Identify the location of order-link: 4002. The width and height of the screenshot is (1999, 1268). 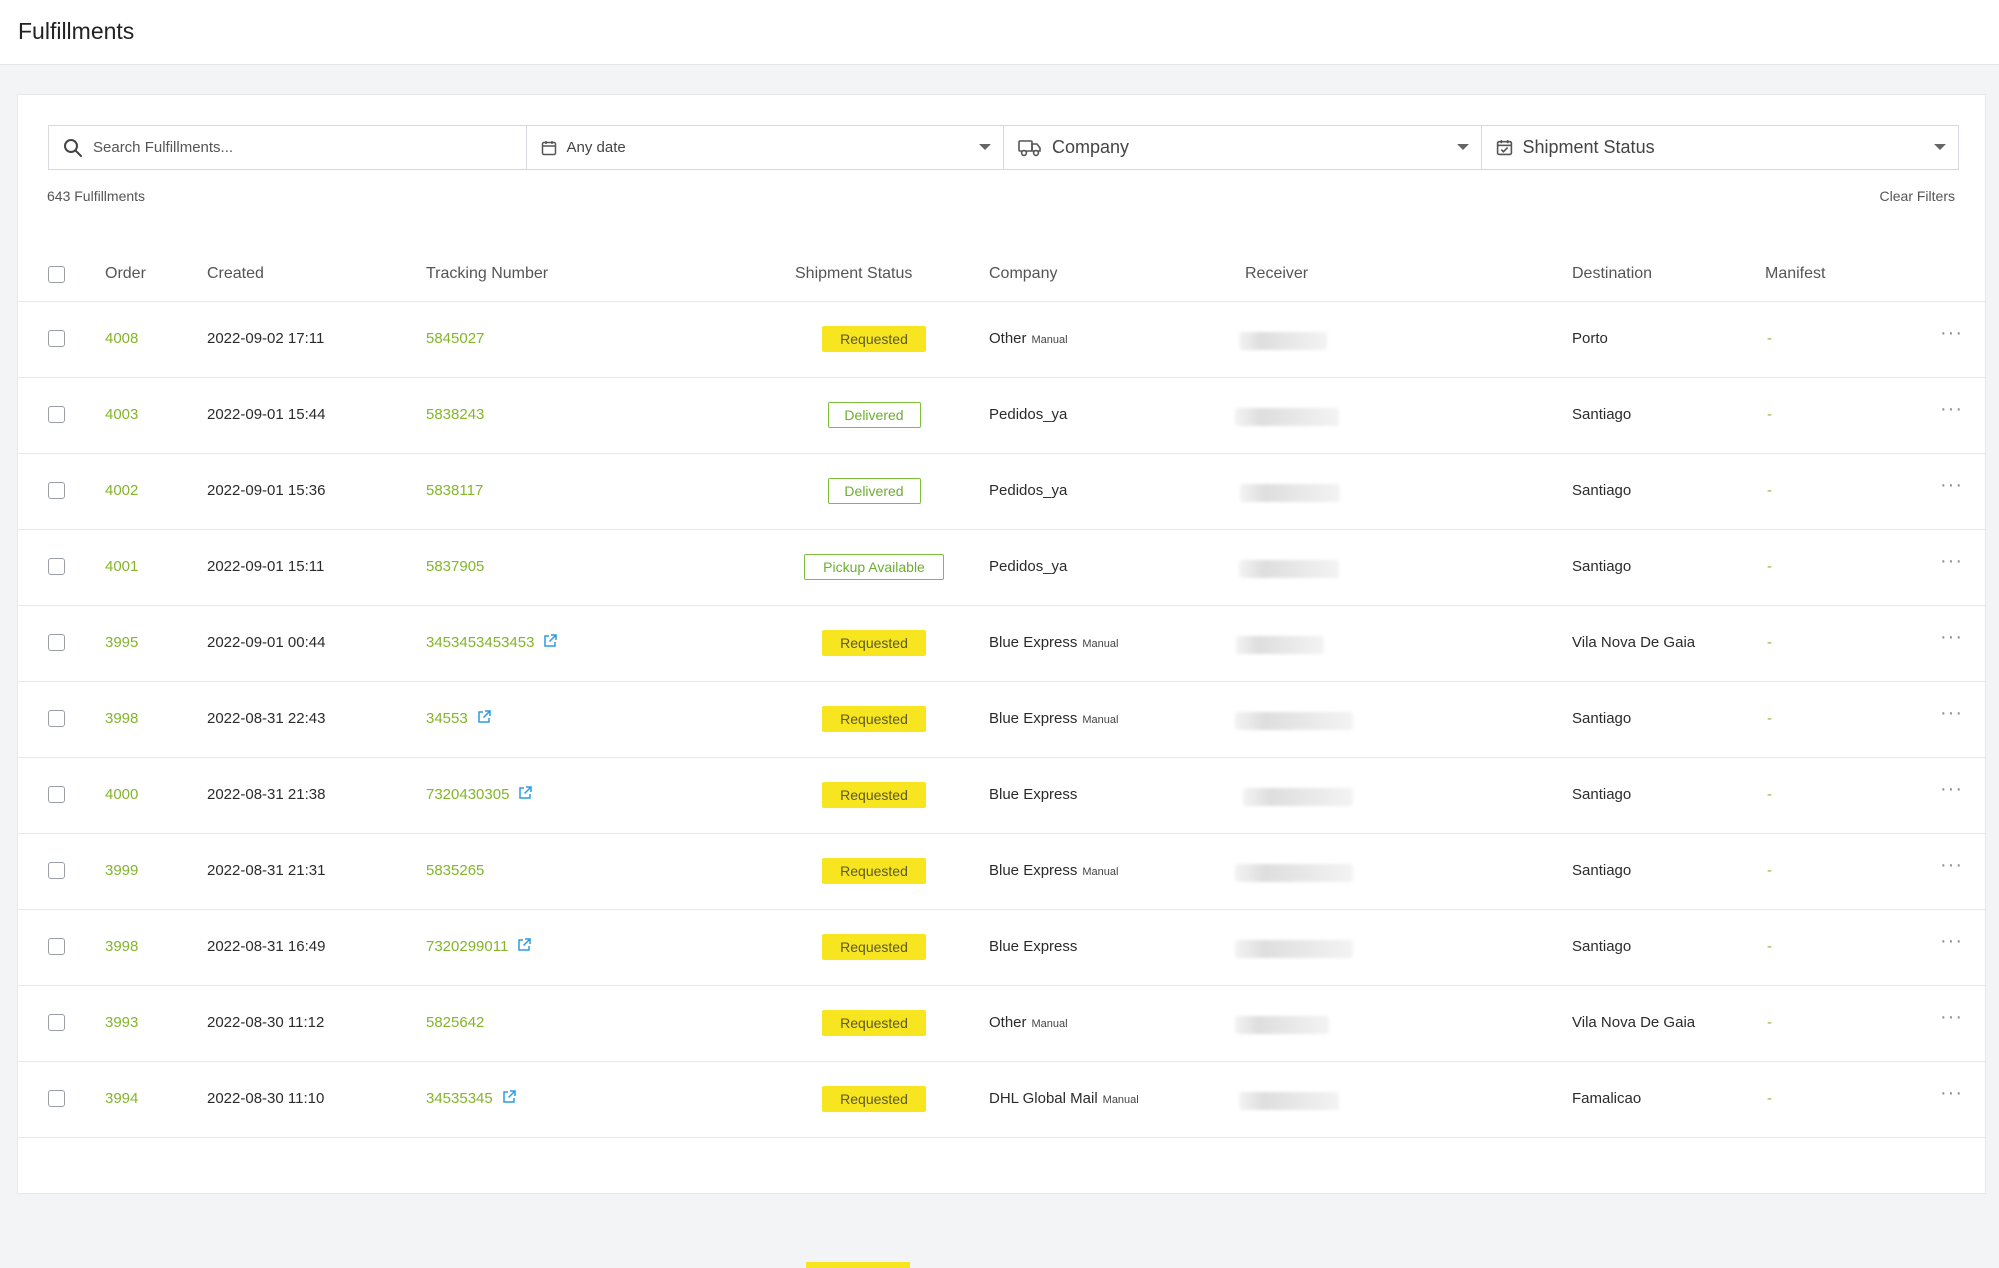
(121, 490).